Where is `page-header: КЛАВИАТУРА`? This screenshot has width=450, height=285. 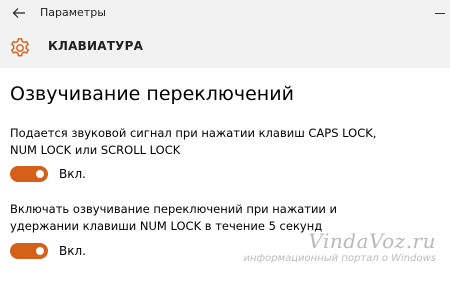 page-header: КЛАВИАТУРА is located at coordinates (225, 47).